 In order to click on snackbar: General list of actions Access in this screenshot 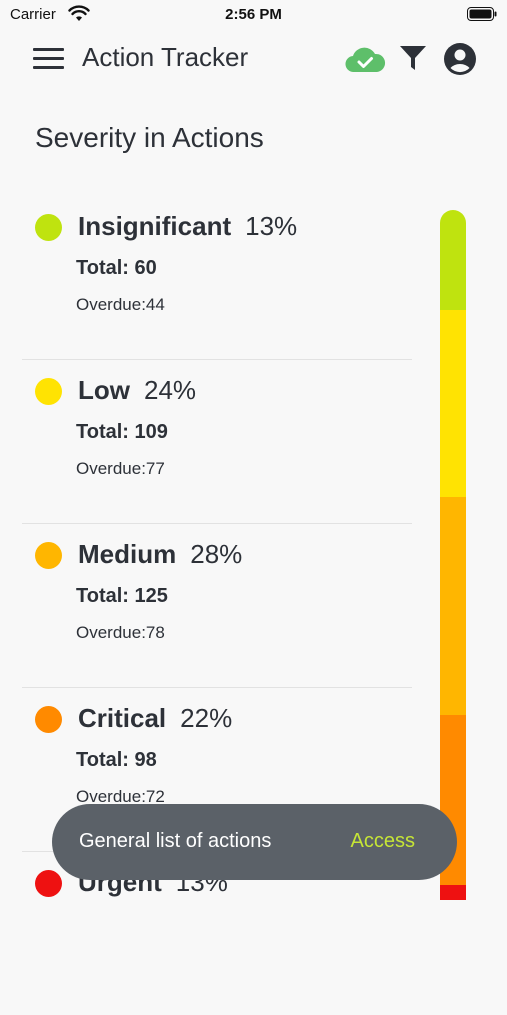, I will do `click(254, 842)`.